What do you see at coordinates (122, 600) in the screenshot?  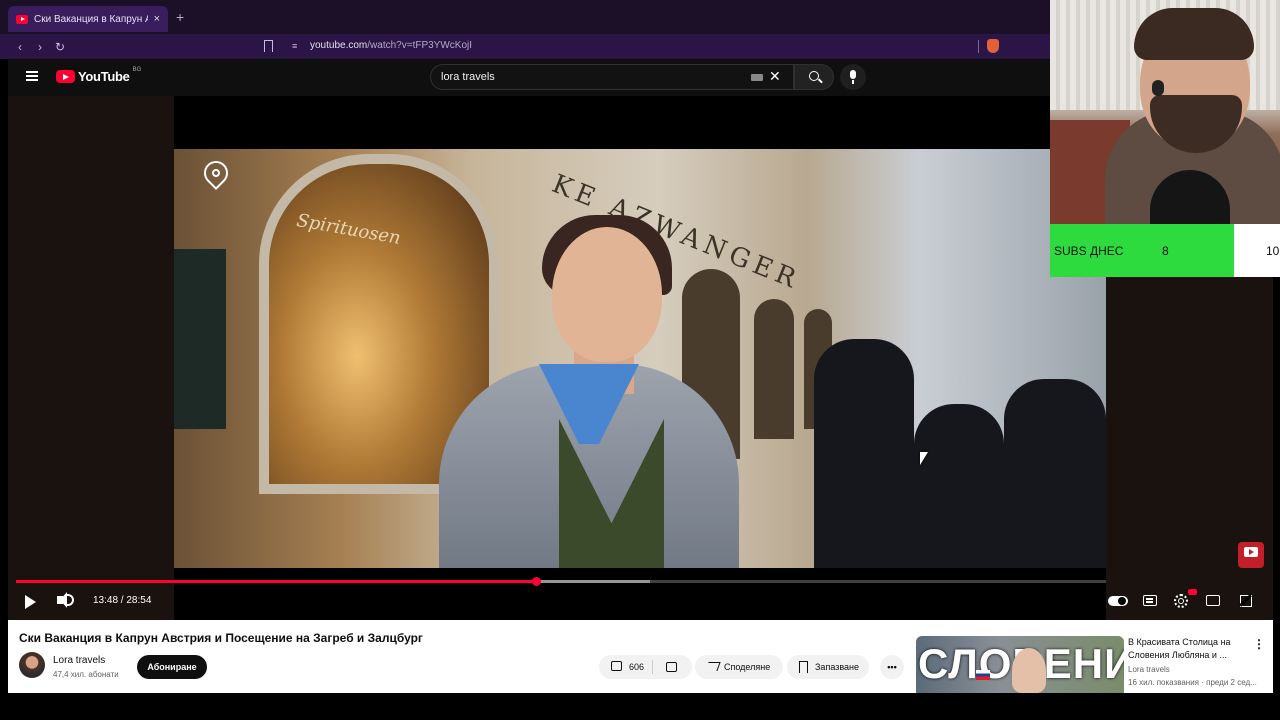 I see `time-display: 13:48 / 28:54` at bounding box center [122, 600].